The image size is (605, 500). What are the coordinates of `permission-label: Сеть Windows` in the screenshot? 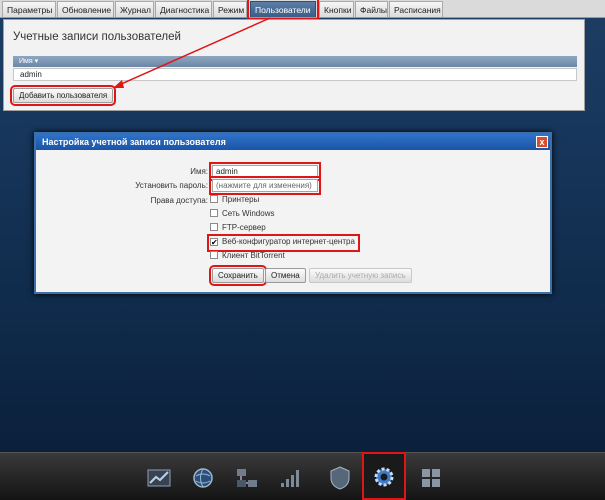 It's located at (248, 213).